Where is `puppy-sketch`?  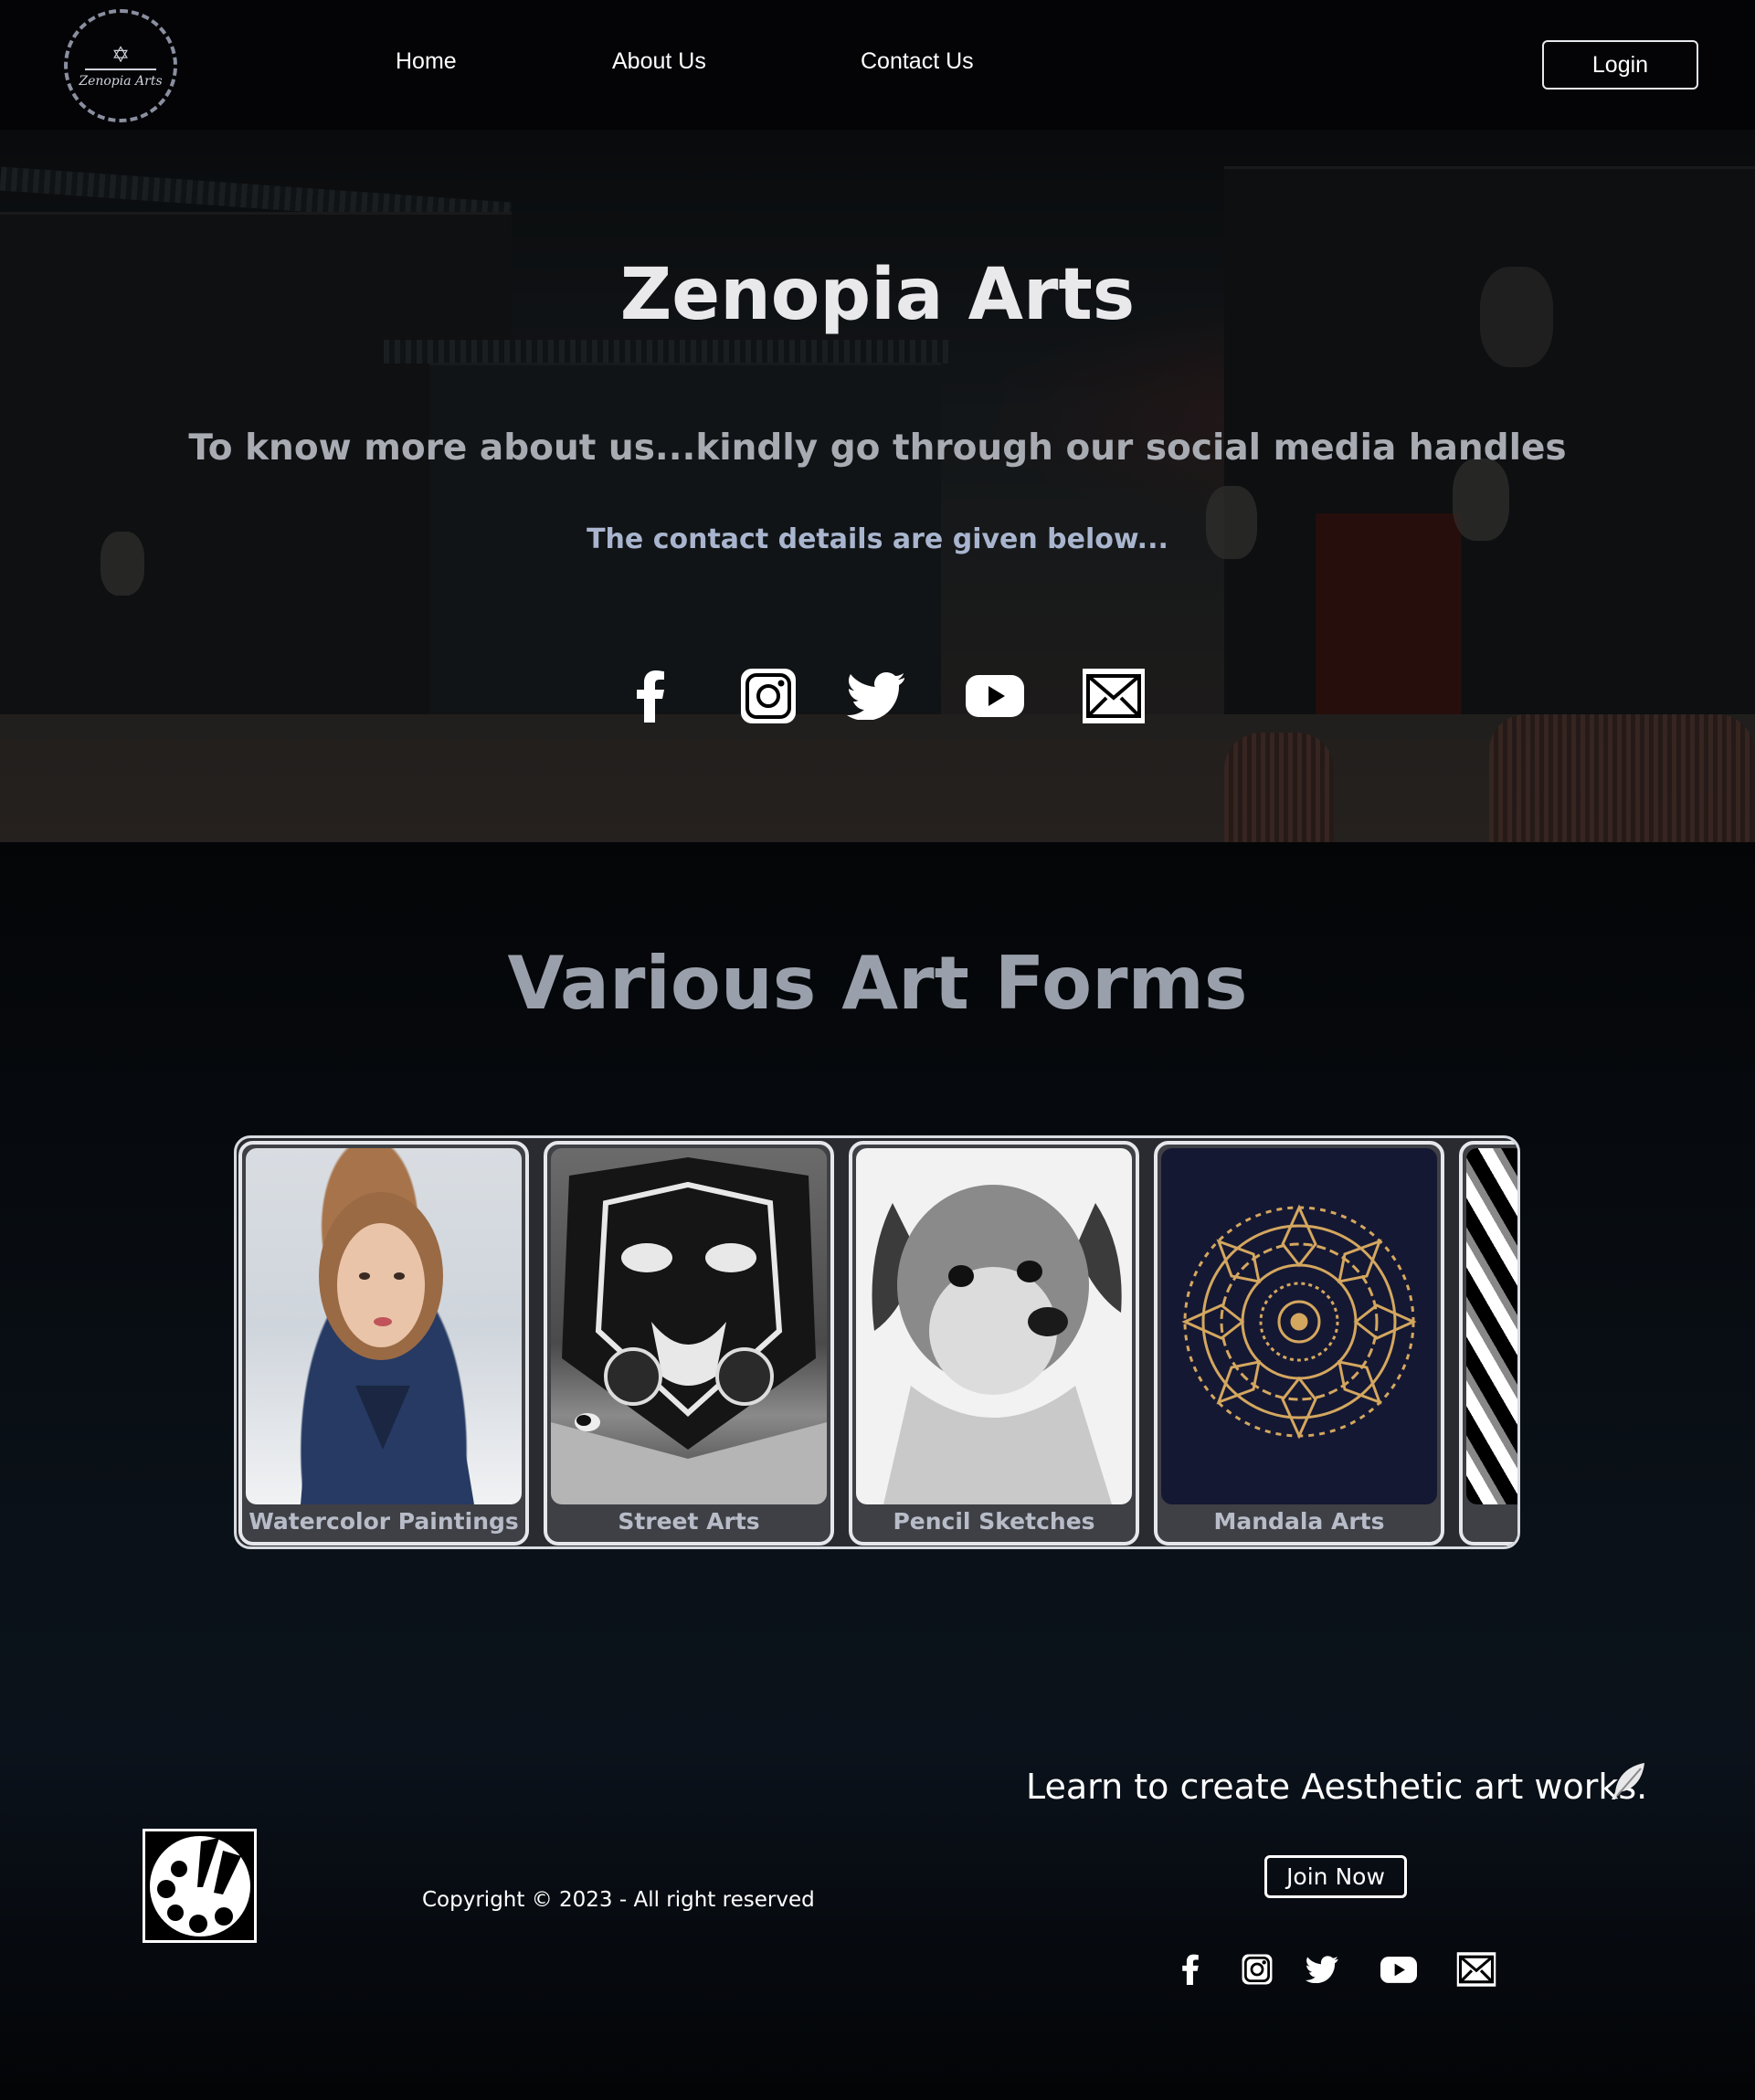
puppy-sketch is located at coordinates (997, 1345).